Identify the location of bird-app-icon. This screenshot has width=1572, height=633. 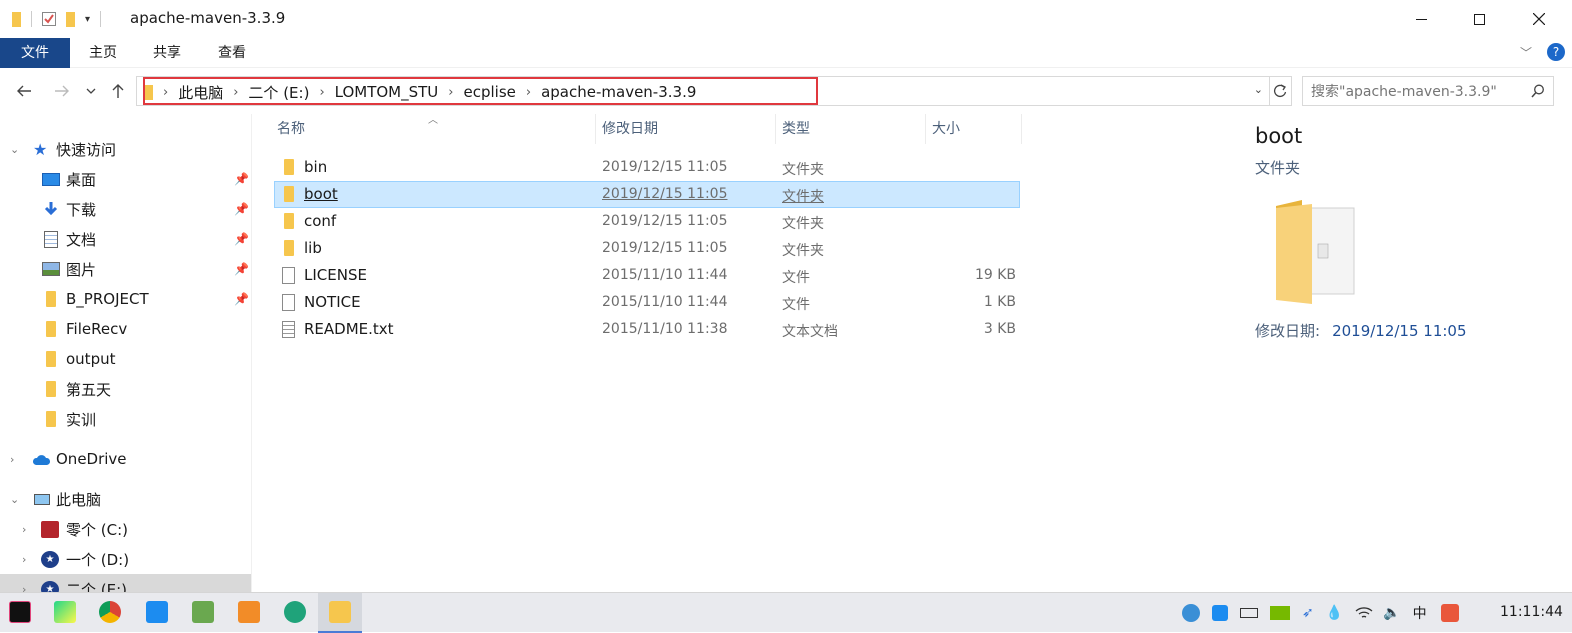
(157, 612).